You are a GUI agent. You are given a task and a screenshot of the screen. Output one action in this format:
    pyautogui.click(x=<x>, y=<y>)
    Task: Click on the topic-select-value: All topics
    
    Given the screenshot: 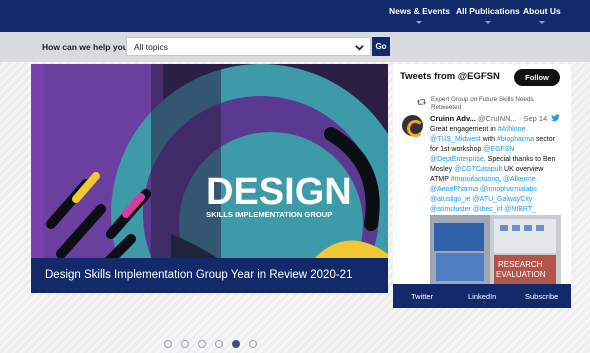 What is the action you would take?
    pyautogui.click(x=151, y=47)
    